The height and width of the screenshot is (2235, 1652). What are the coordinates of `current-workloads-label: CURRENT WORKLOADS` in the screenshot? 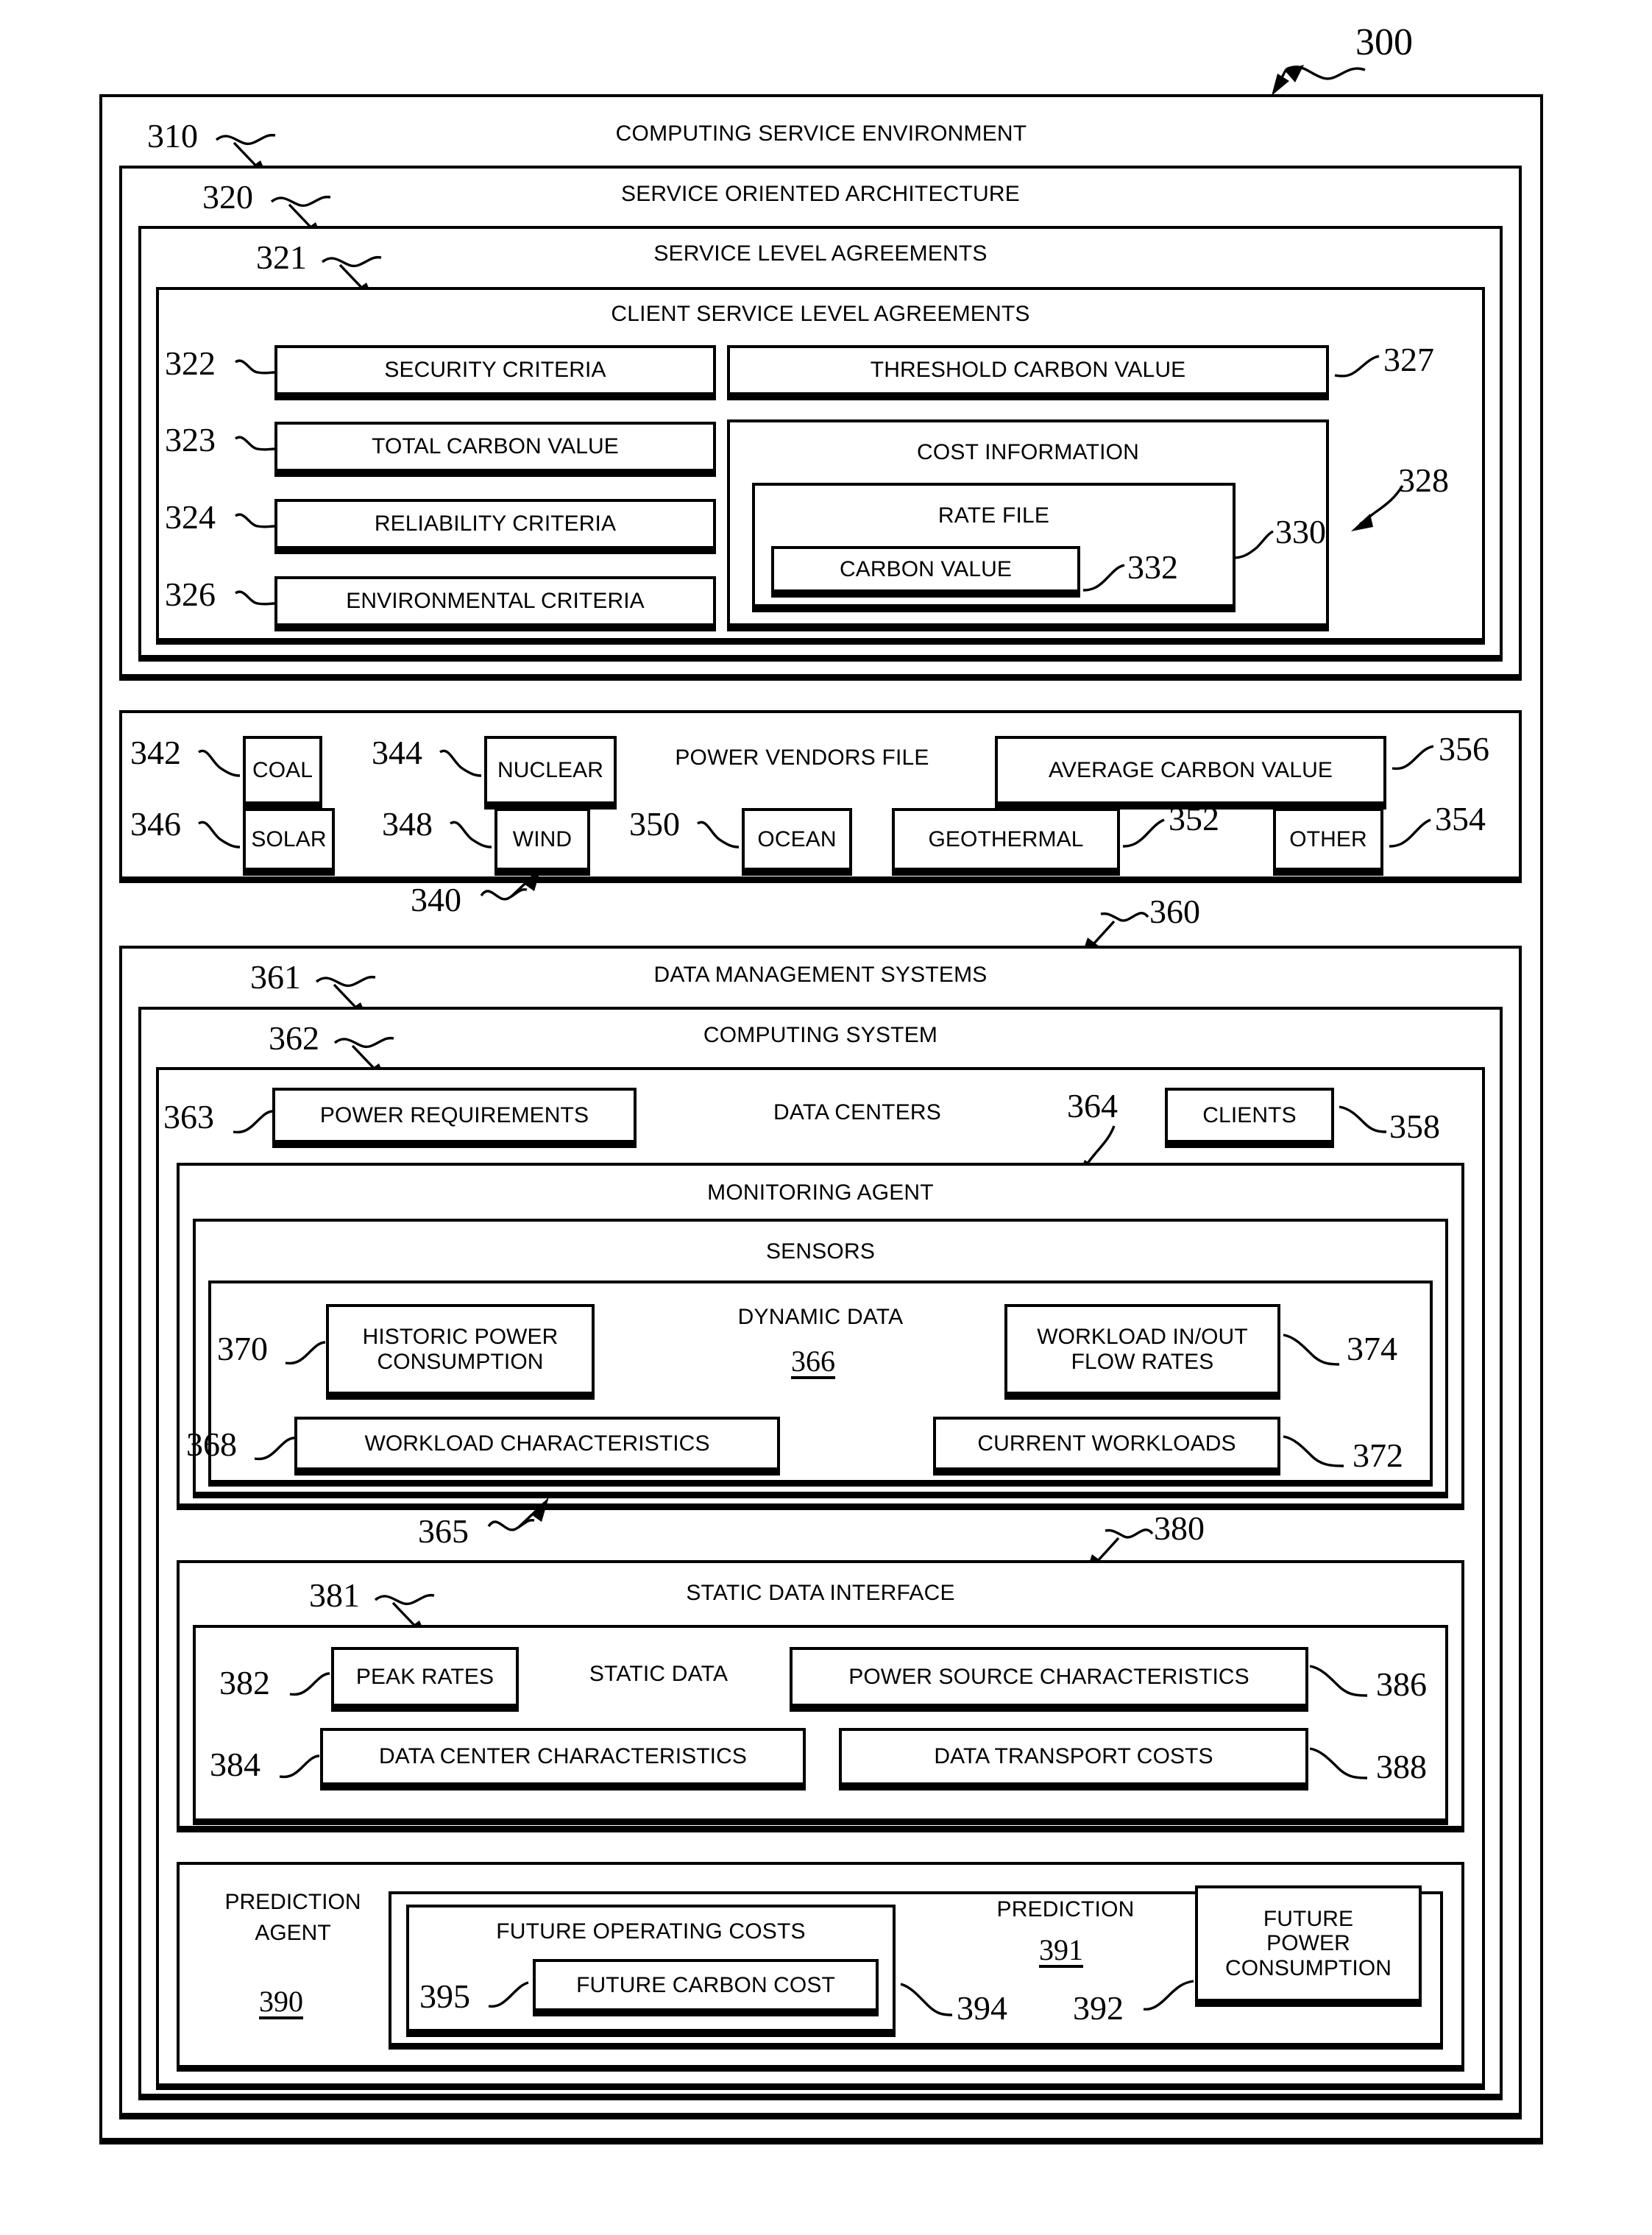 It's located at (1106, 1443).